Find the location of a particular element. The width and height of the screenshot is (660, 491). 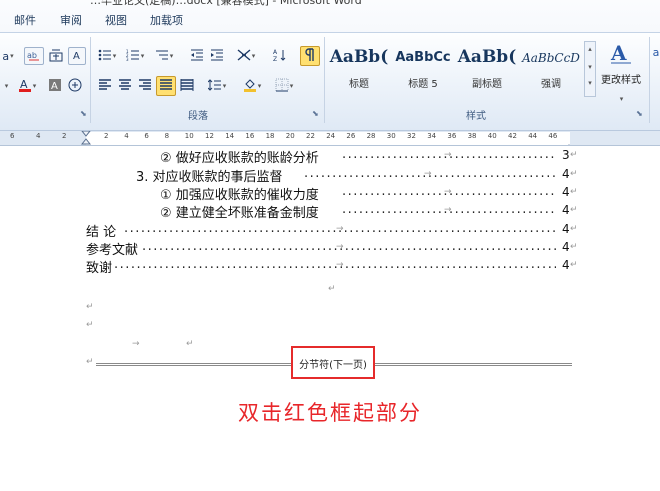

character-border-button: A is located at coordinates (77, 56).